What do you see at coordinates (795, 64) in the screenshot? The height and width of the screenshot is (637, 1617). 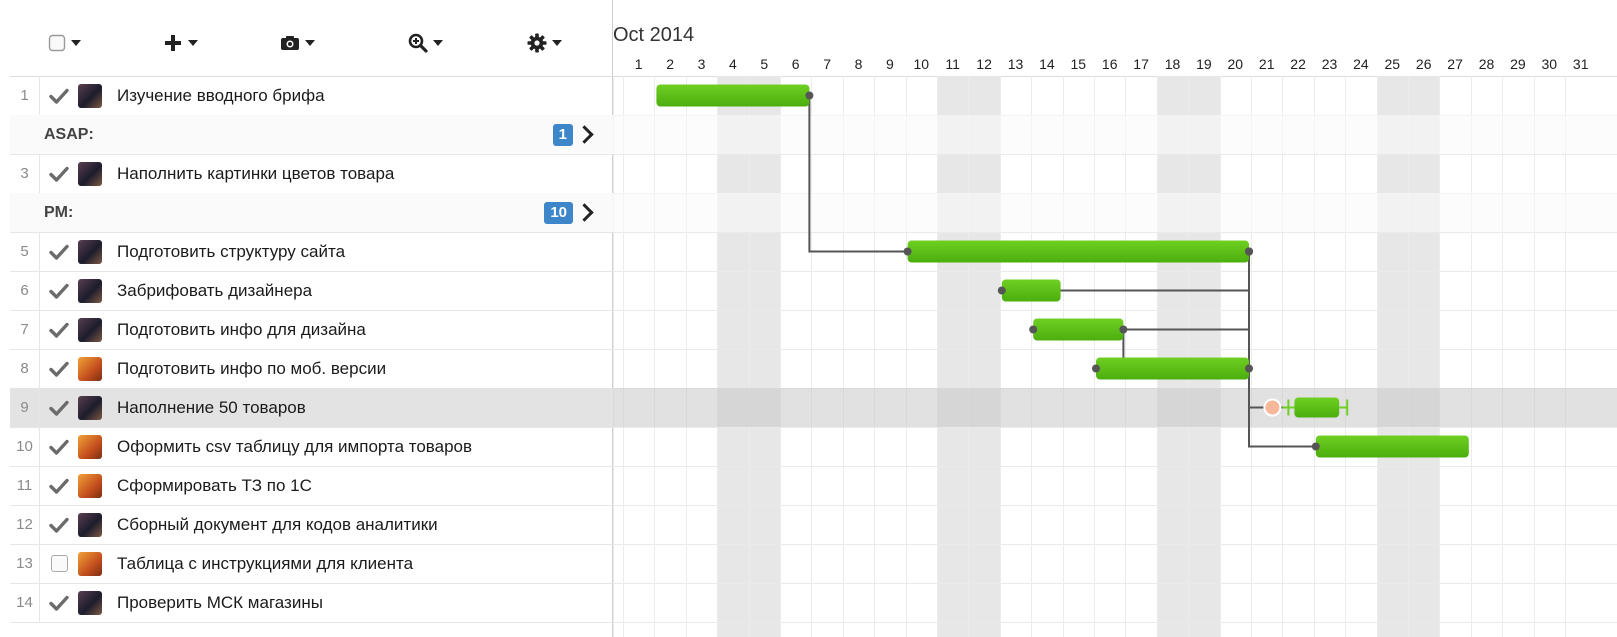 I see `day-number: 6` at bounding box center [795, 64].